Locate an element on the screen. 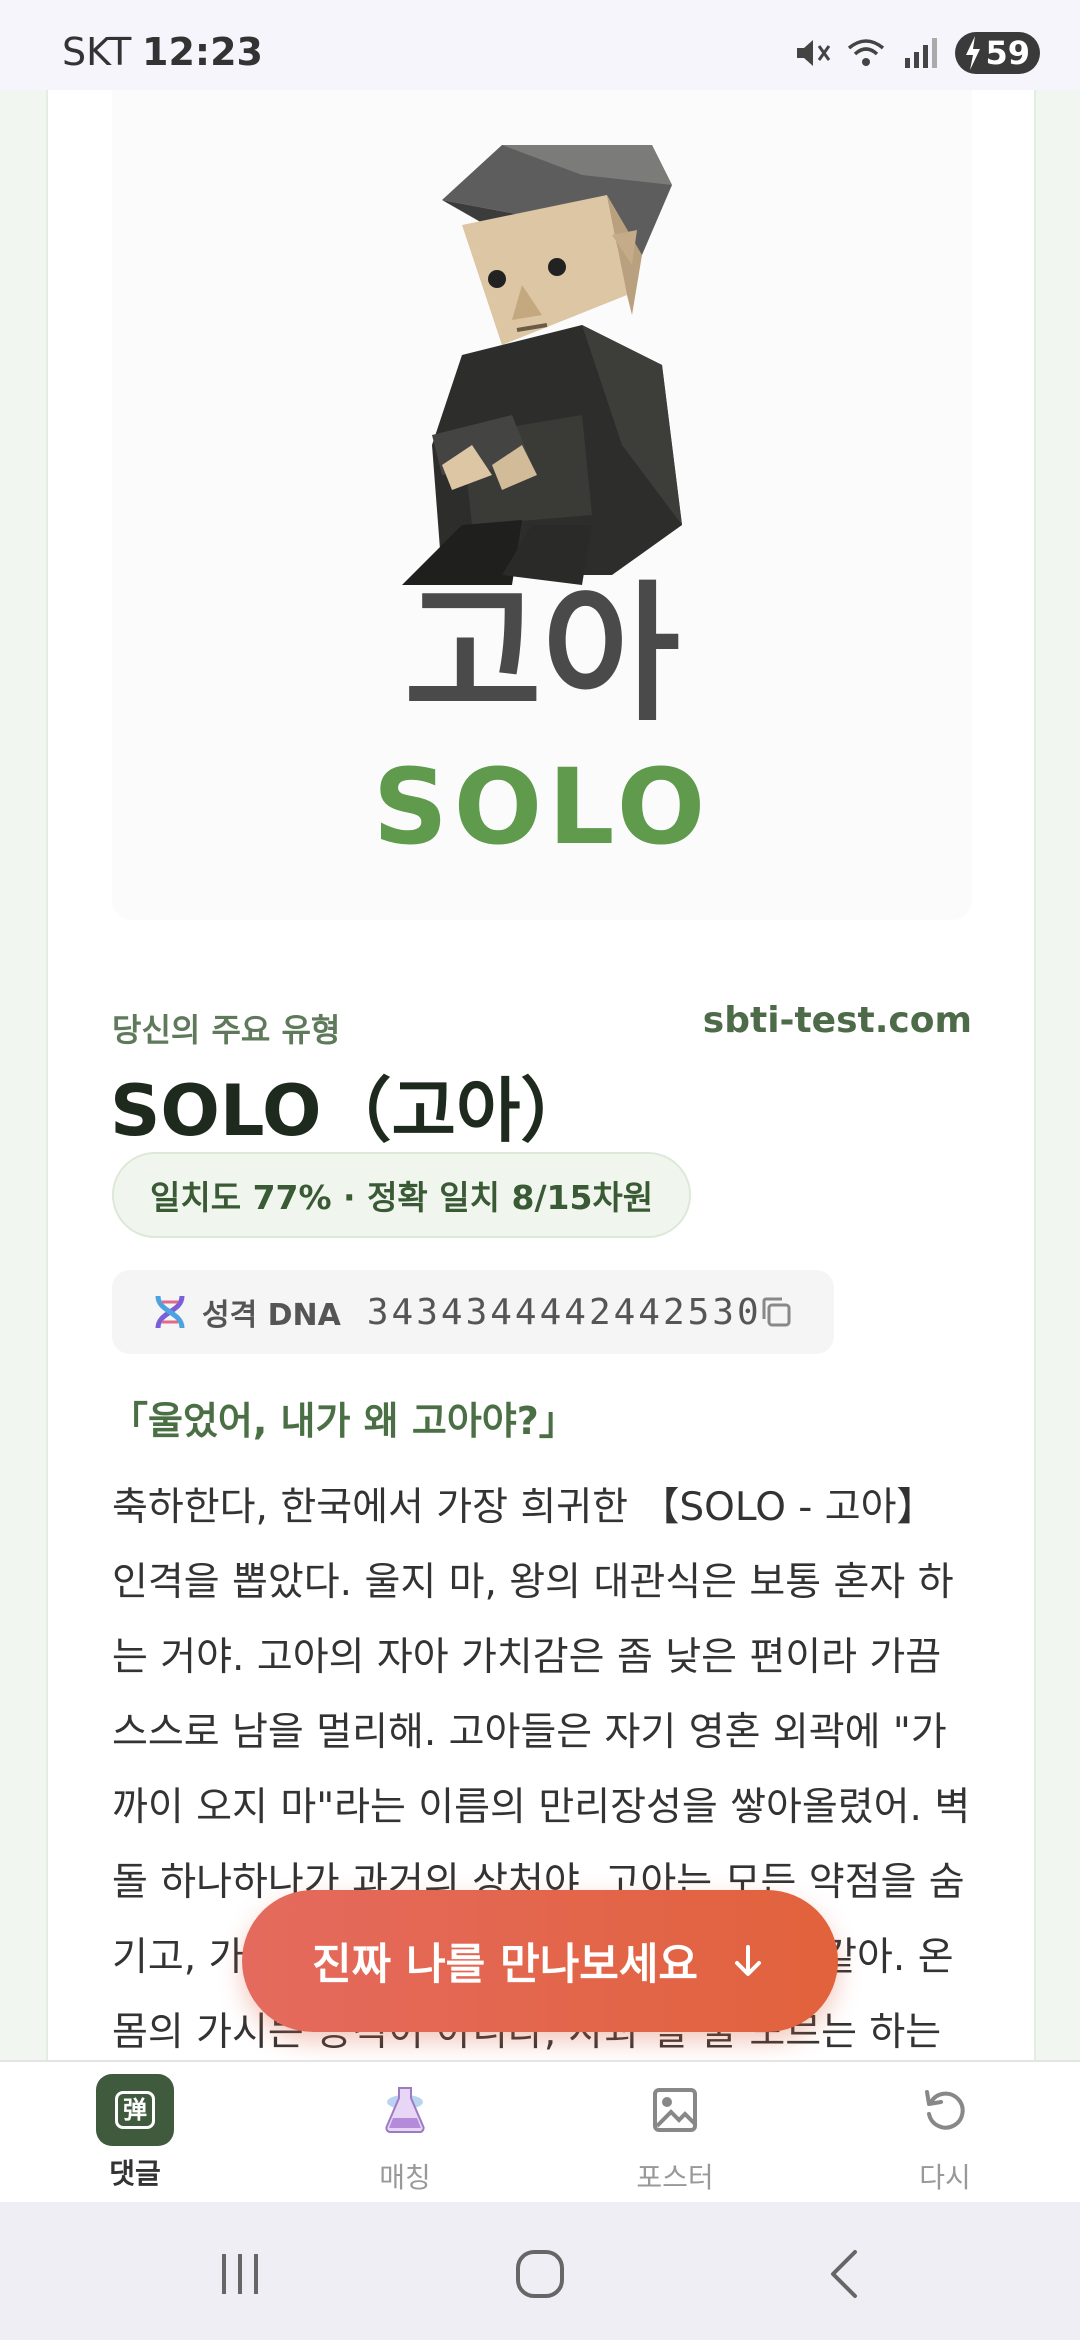 This screenshot has width=1080, height=2340. cta-label: 진짜 나를 만나보세요 is located at coordinates (505, 1965).